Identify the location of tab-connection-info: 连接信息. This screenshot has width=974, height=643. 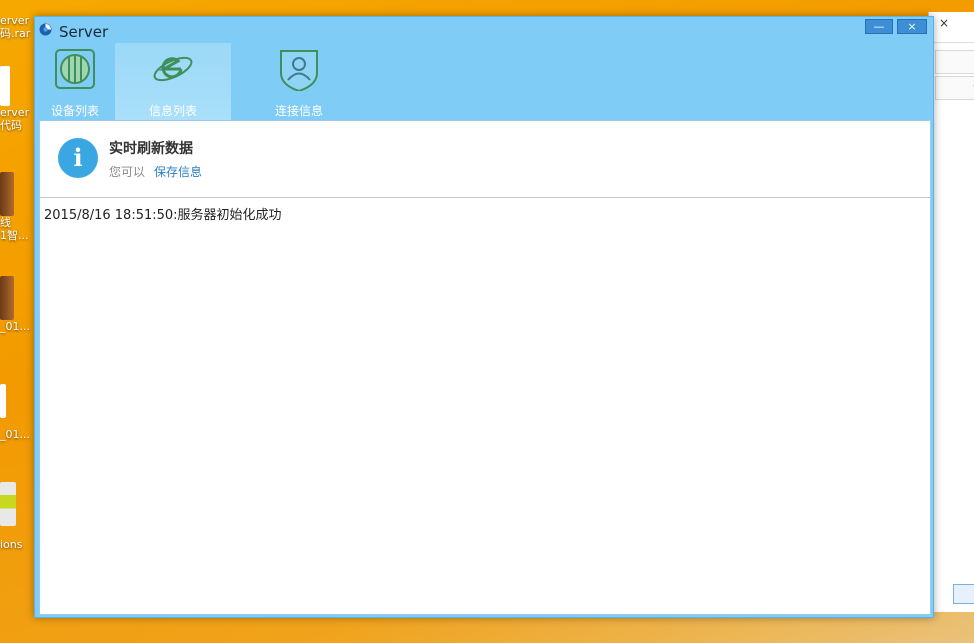
(299, 81).